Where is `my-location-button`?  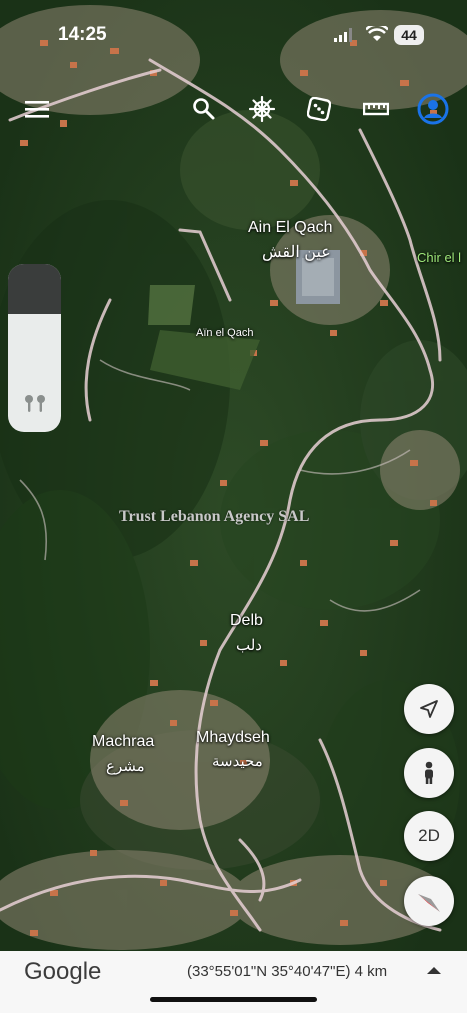 my-location-button is located at coordinates (429, 709).